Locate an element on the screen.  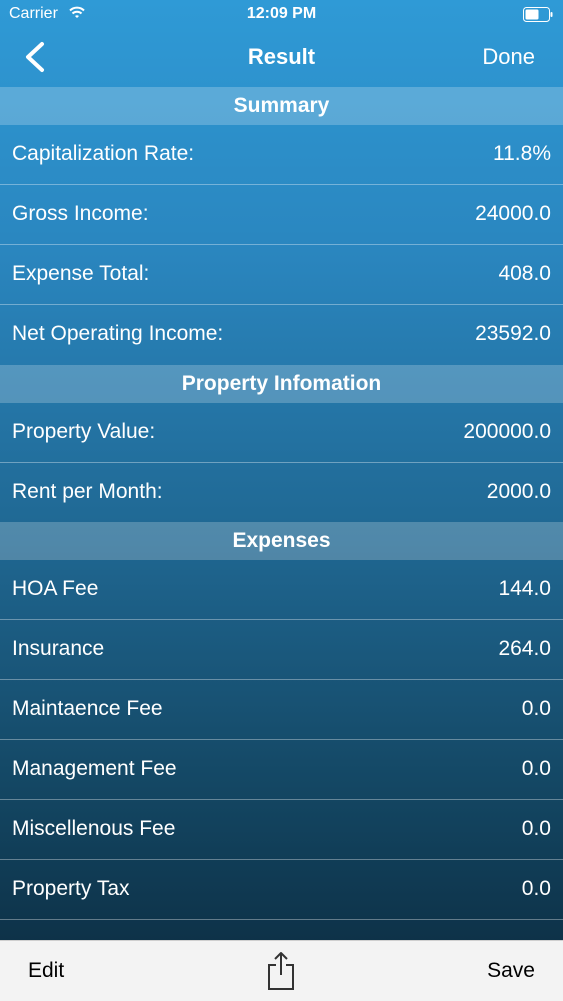
row-hoa-fee: HOA Fee 144.0 is located at coordinates (281, 590).